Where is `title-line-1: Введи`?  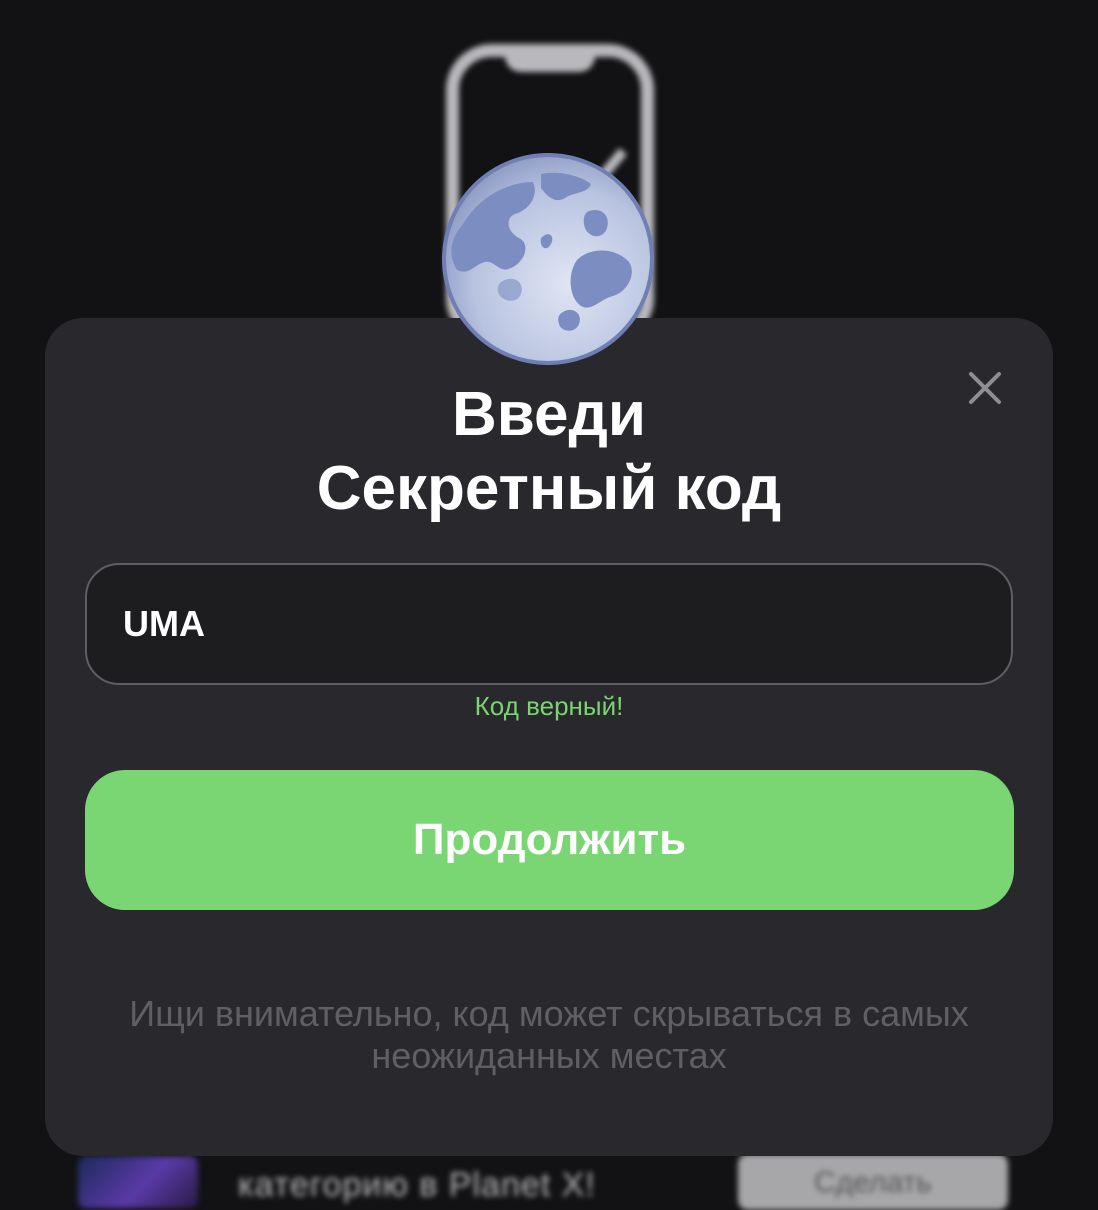
title-line-1: Введи is located at coordinates (549, 414).